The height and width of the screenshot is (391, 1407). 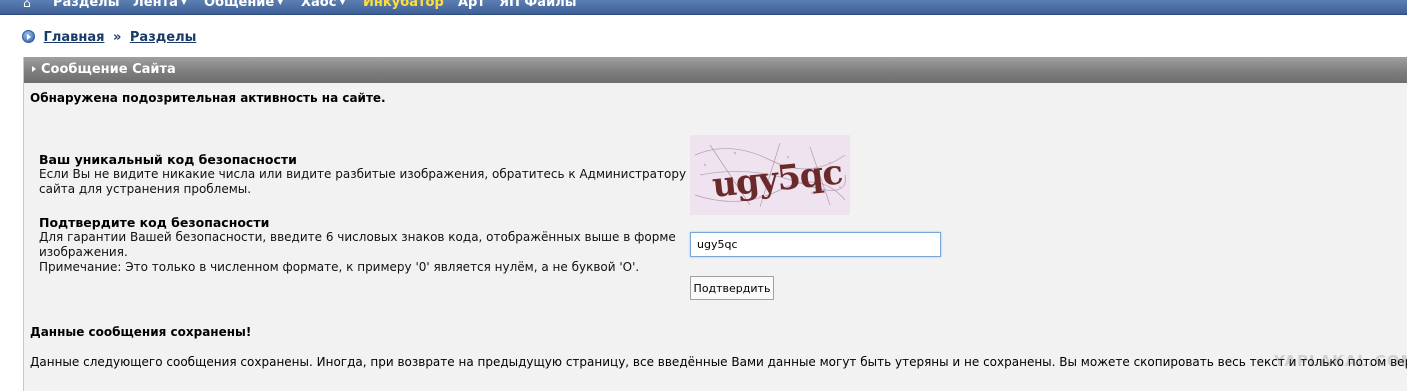 What do you see at coordinates (34, 69) in the screenshot?
I see `arrow-right-icon` at bounding box center [34, 69].